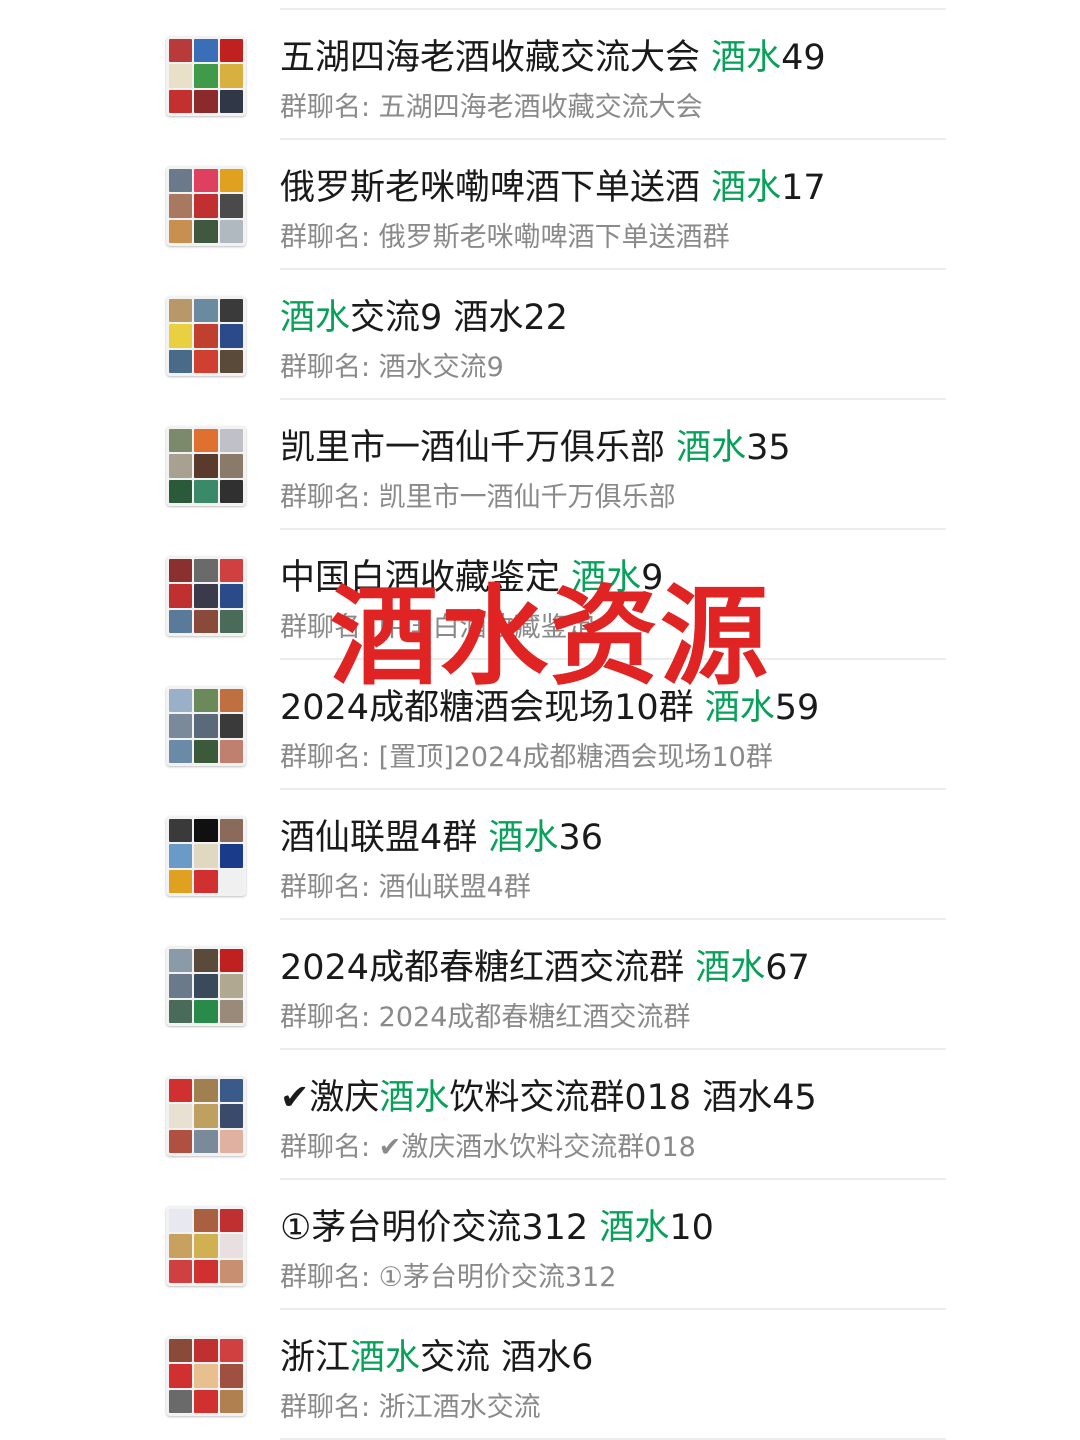 This screenshot has height=1440, width=1080. I want to click on group-title: 凯里市一酒仙千万俱乐部 酒水35, so click(535, 448).